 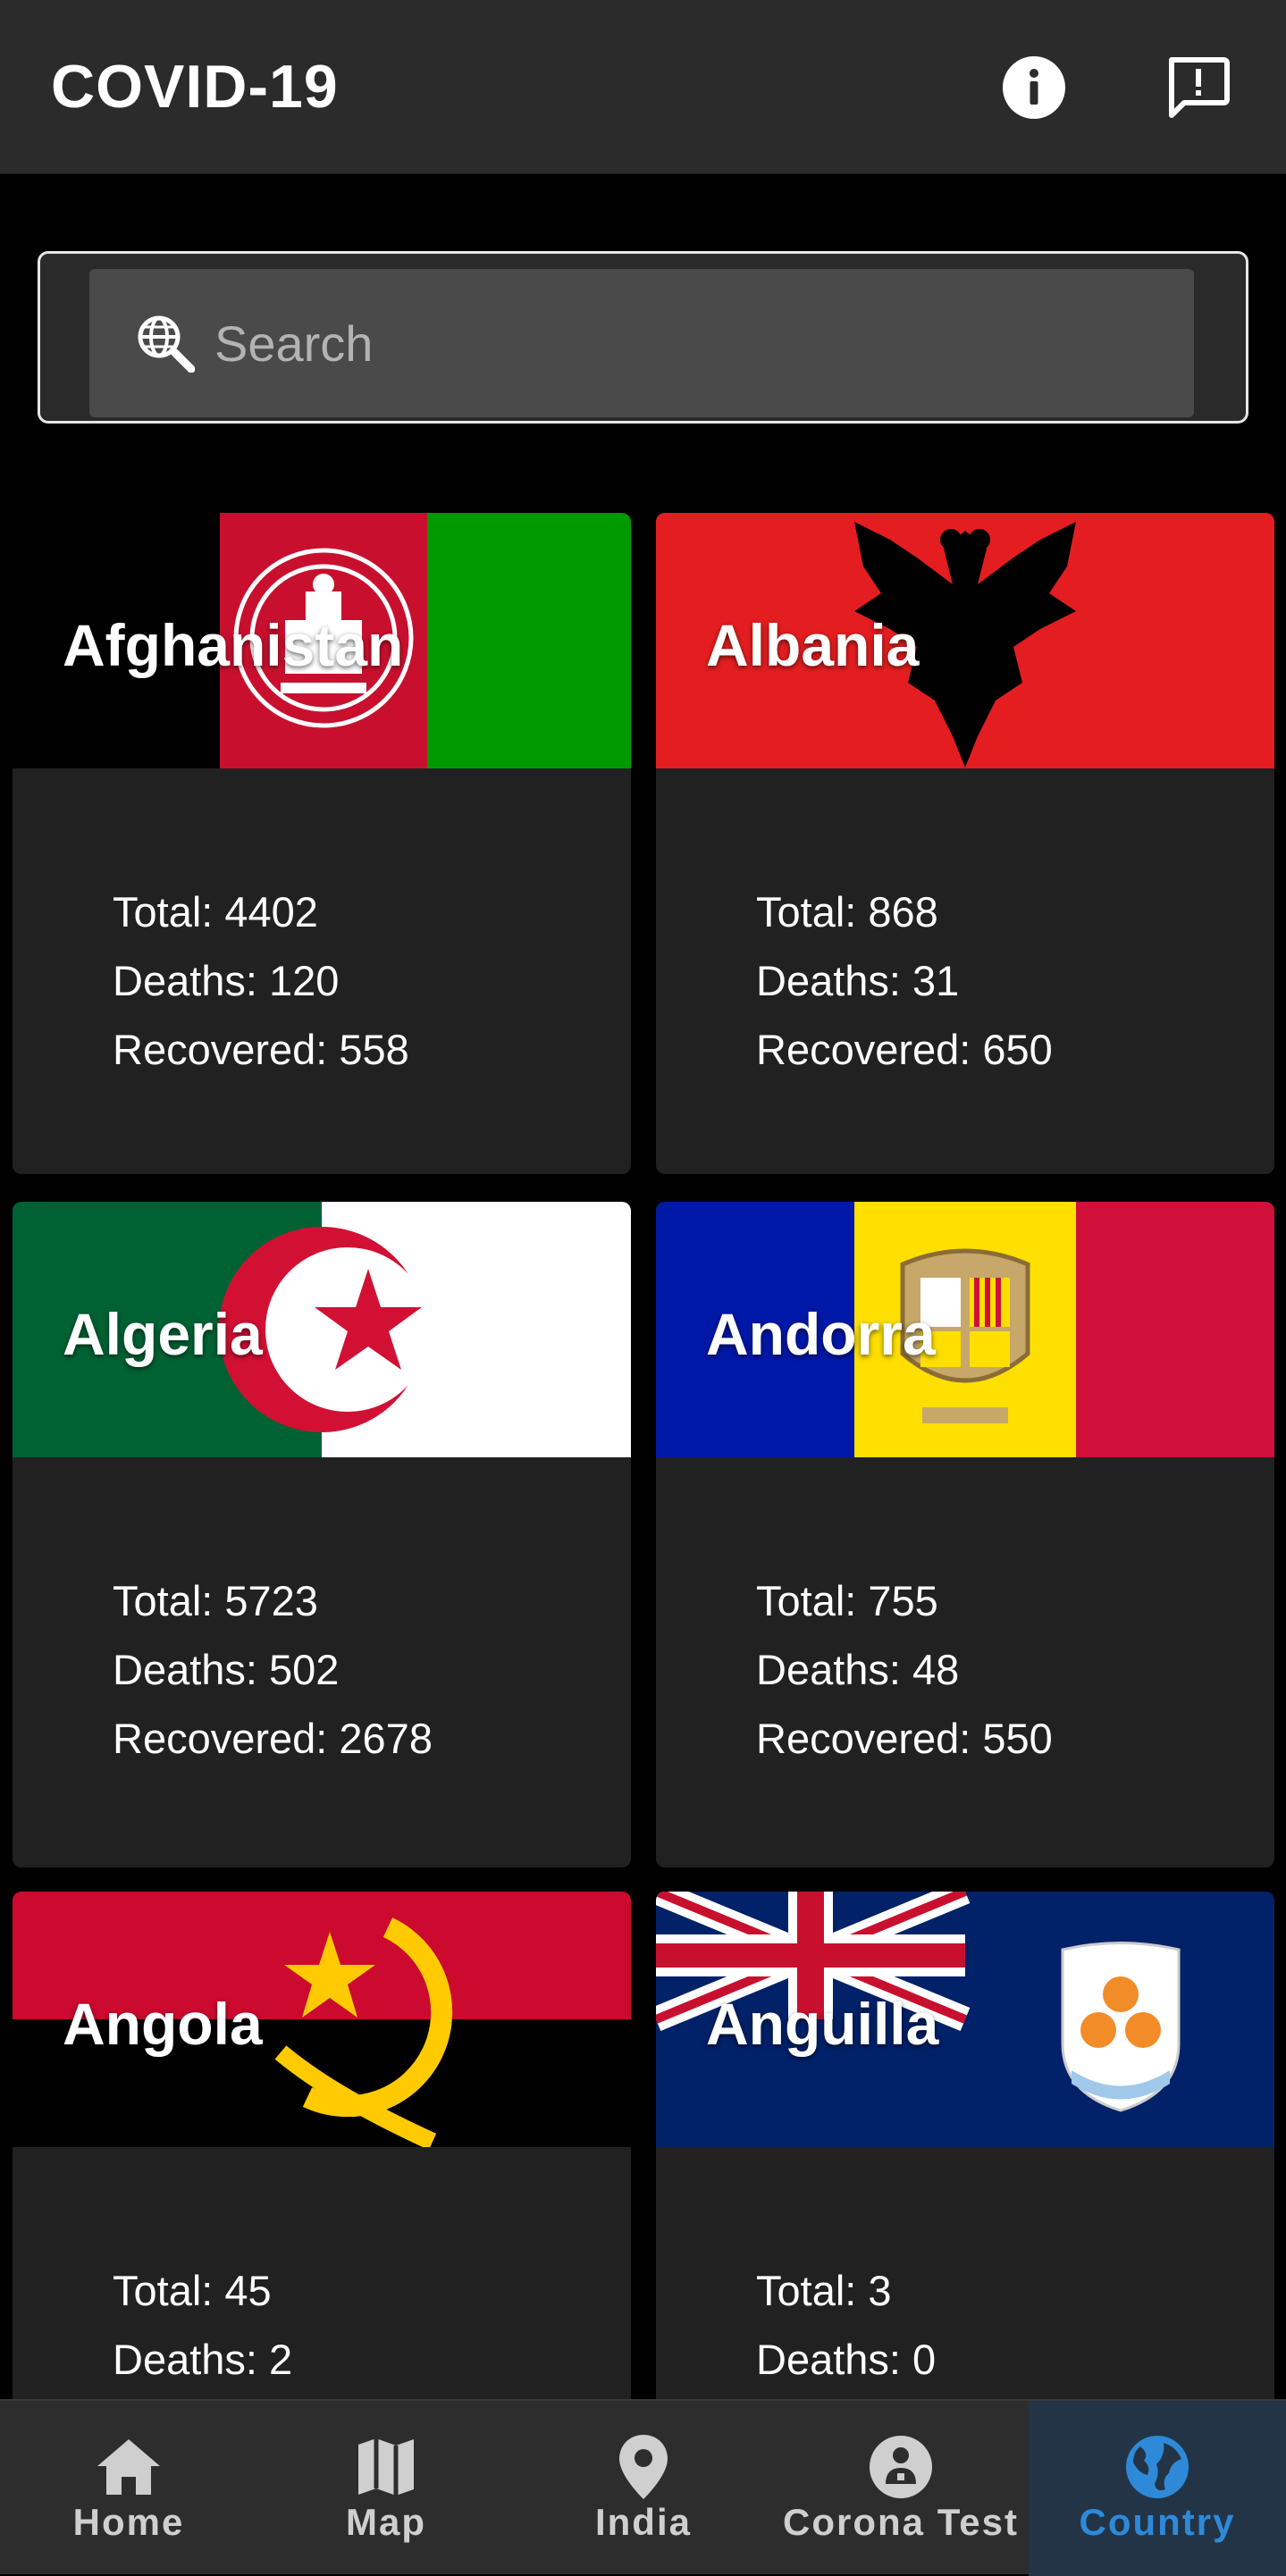 I want to click on nav-home-label: Home, so click(x=128, y=2522).